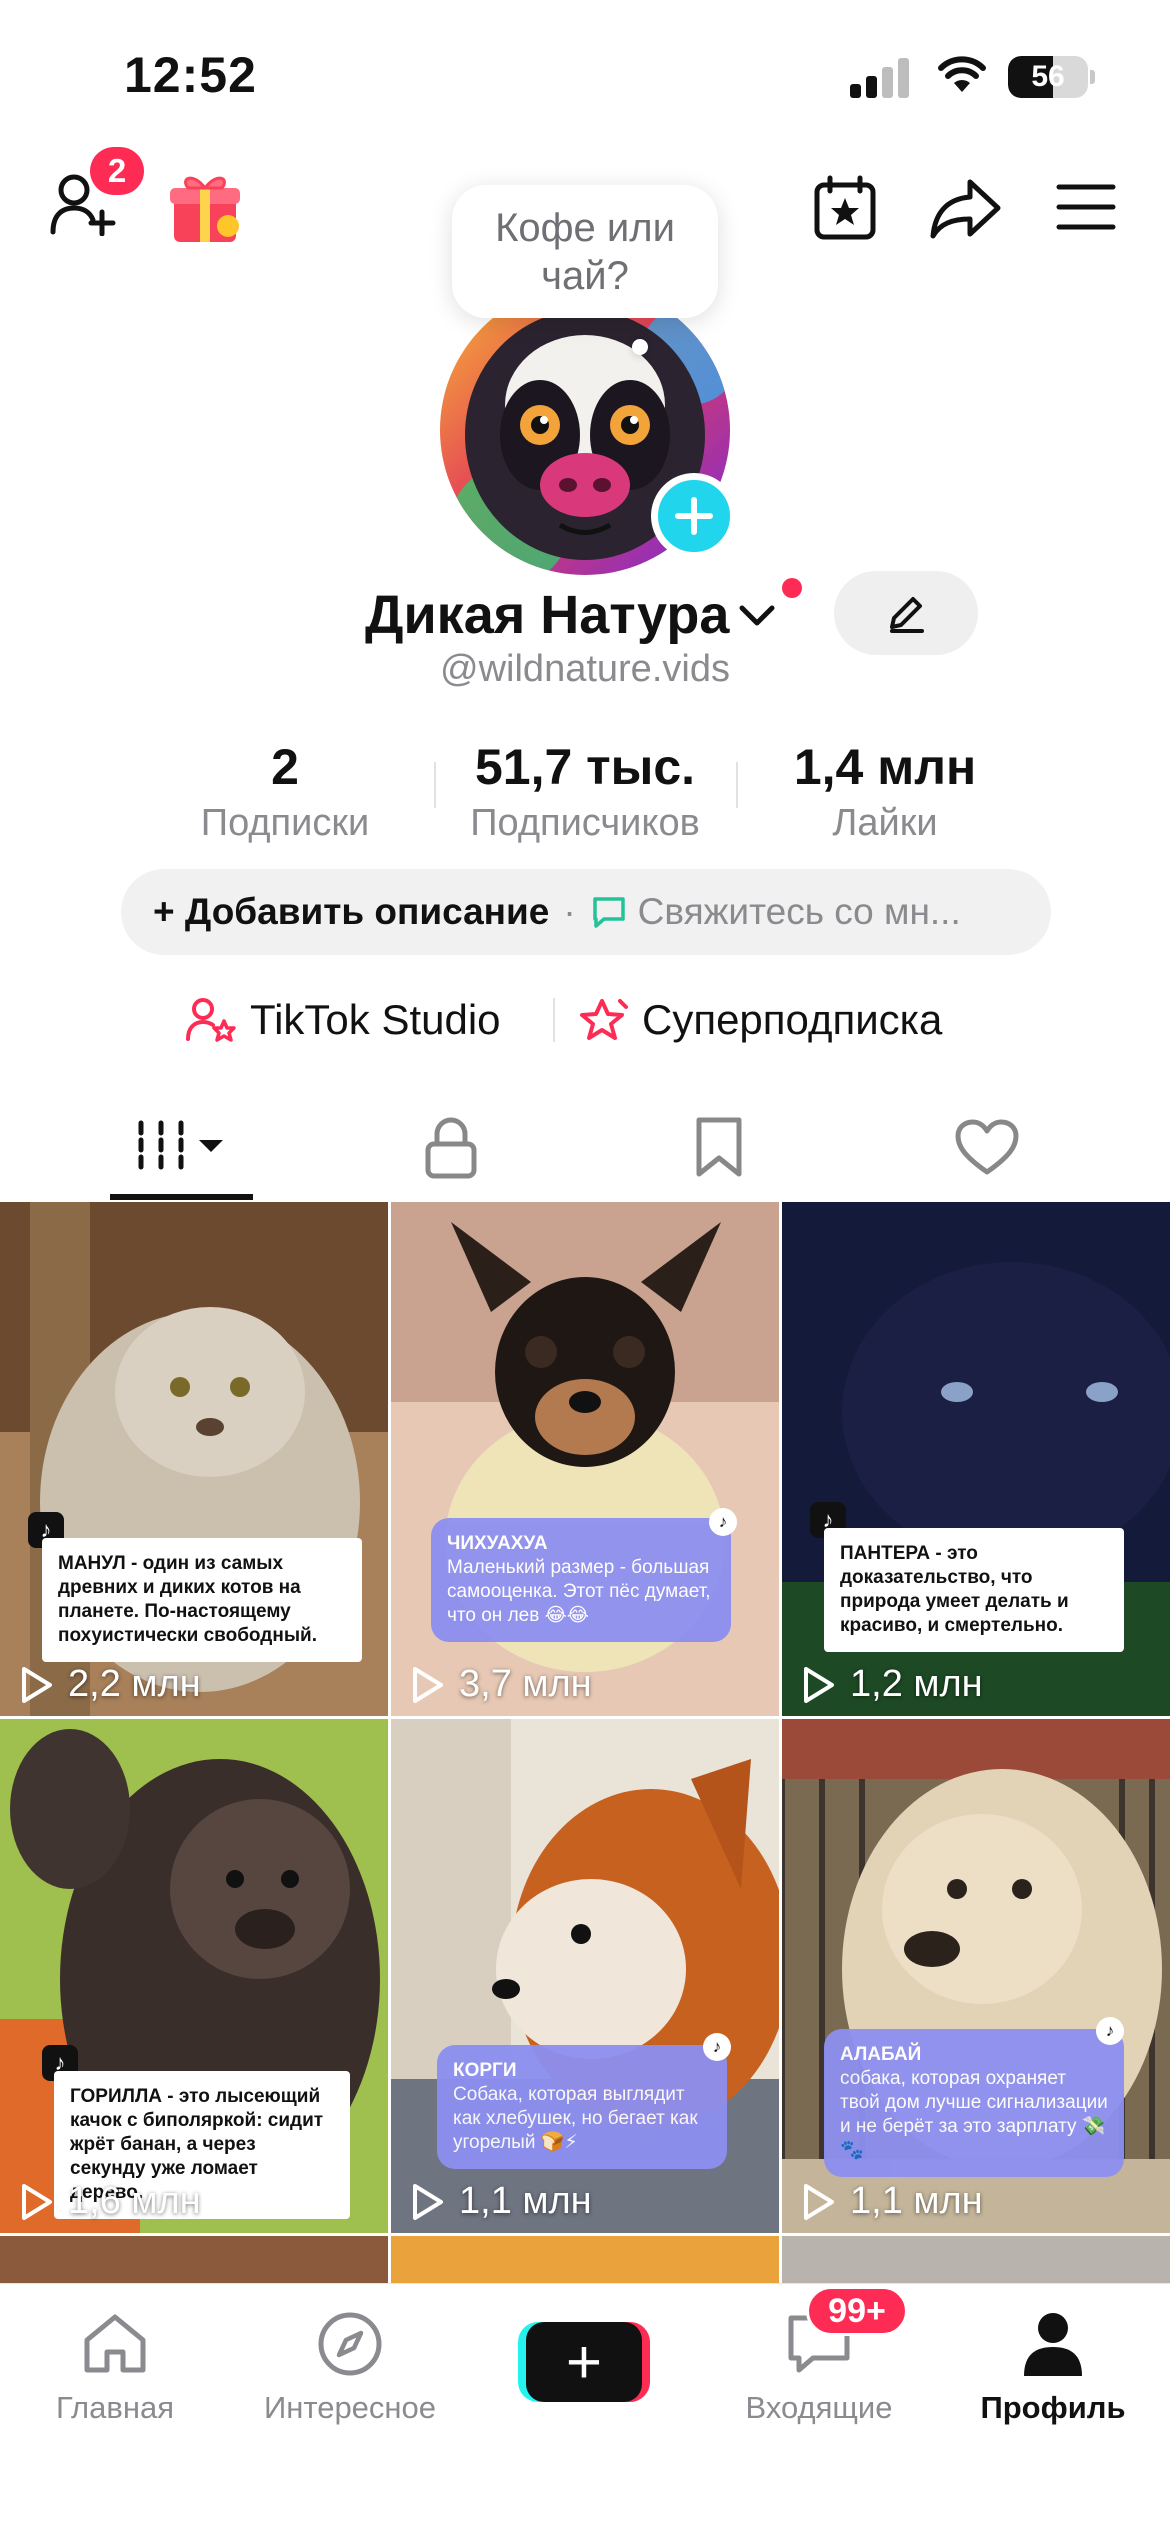 Image resolution: width=1170 pixels, height=2532 pixels. I want to click on tiktok-studio-link: TikTok Studio, so click(343, 1020).